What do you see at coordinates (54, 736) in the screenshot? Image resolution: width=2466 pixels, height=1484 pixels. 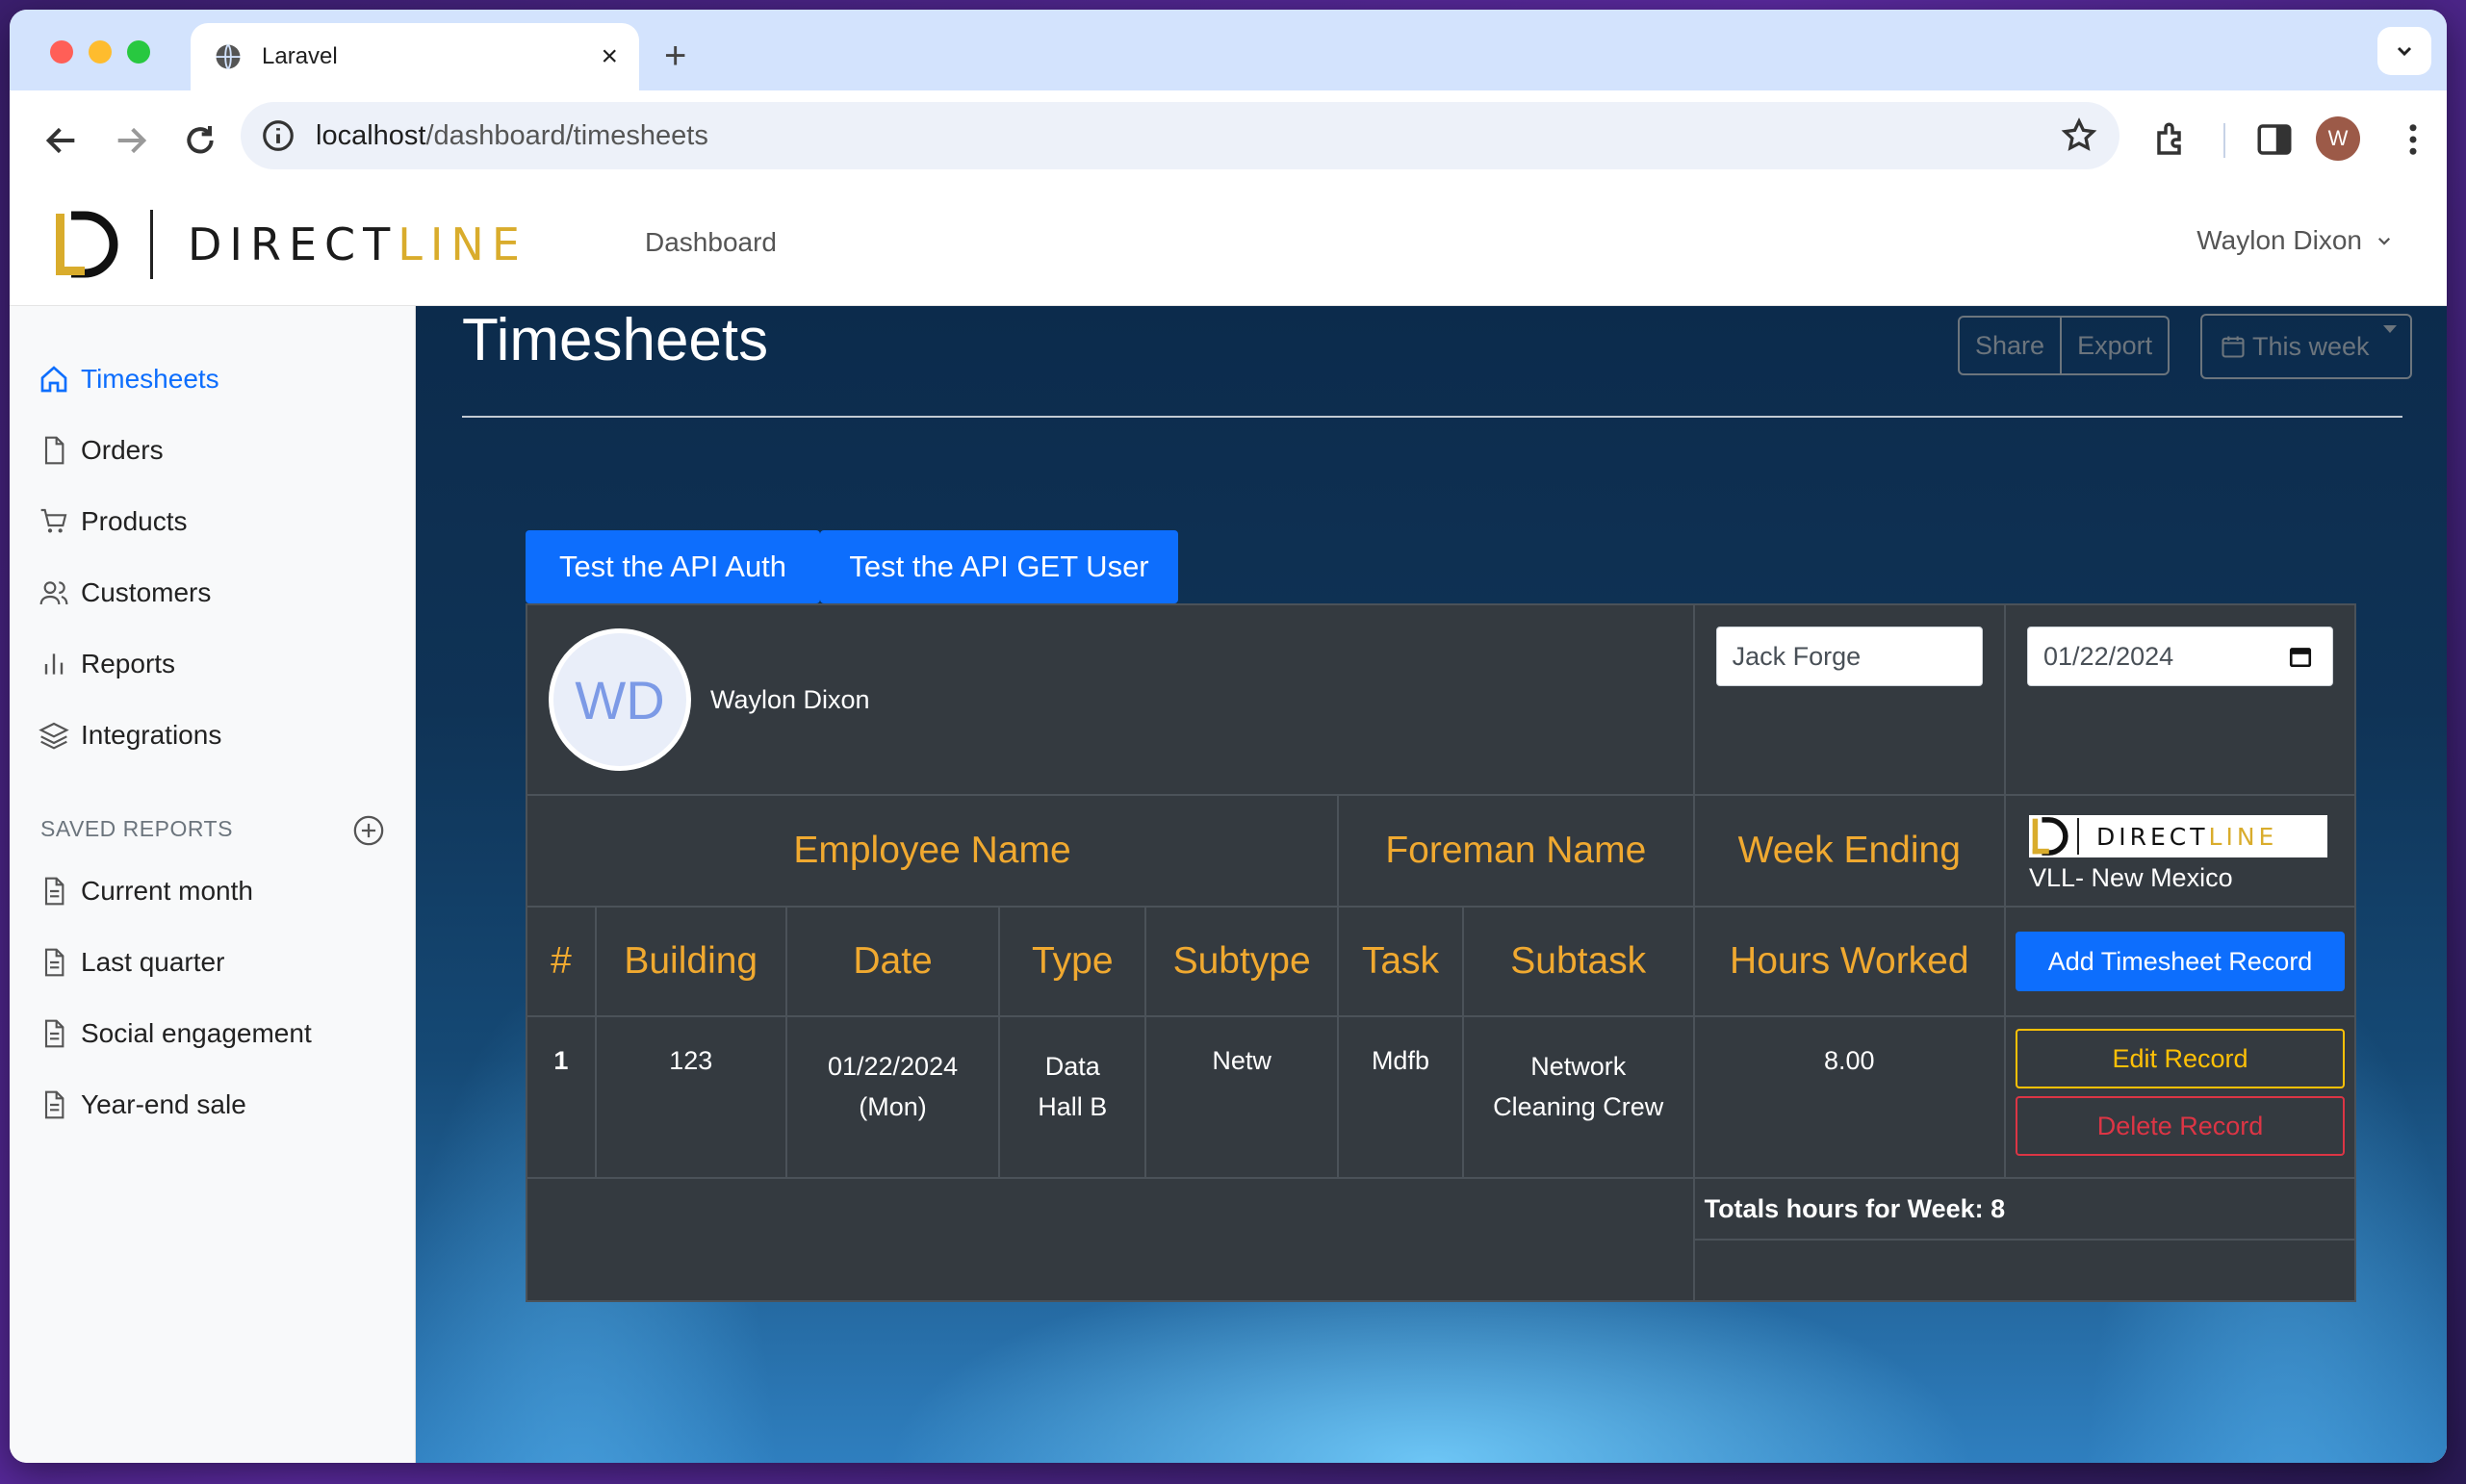 I see `layers-icon` at bounding box center [54, 736].